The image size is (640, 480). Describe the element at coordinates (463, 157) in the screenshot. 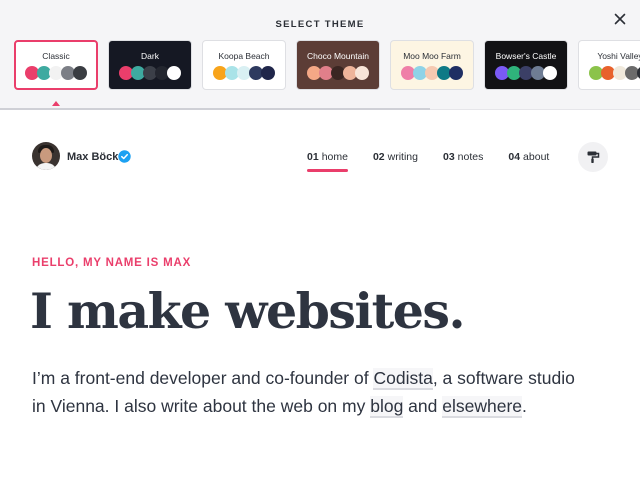

I see `nav-item-notes: 03 notes` at that location.